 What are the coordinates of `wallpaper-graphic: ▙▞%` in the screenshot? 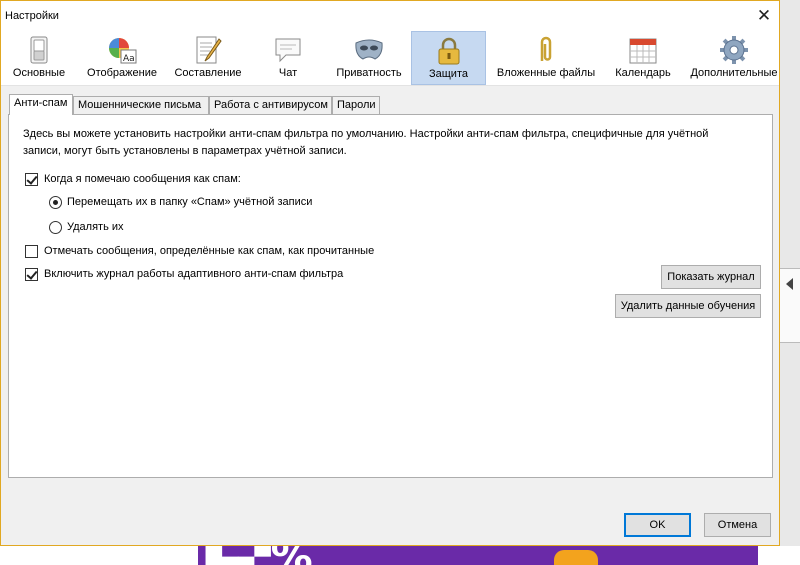 It's located at (259, 555).